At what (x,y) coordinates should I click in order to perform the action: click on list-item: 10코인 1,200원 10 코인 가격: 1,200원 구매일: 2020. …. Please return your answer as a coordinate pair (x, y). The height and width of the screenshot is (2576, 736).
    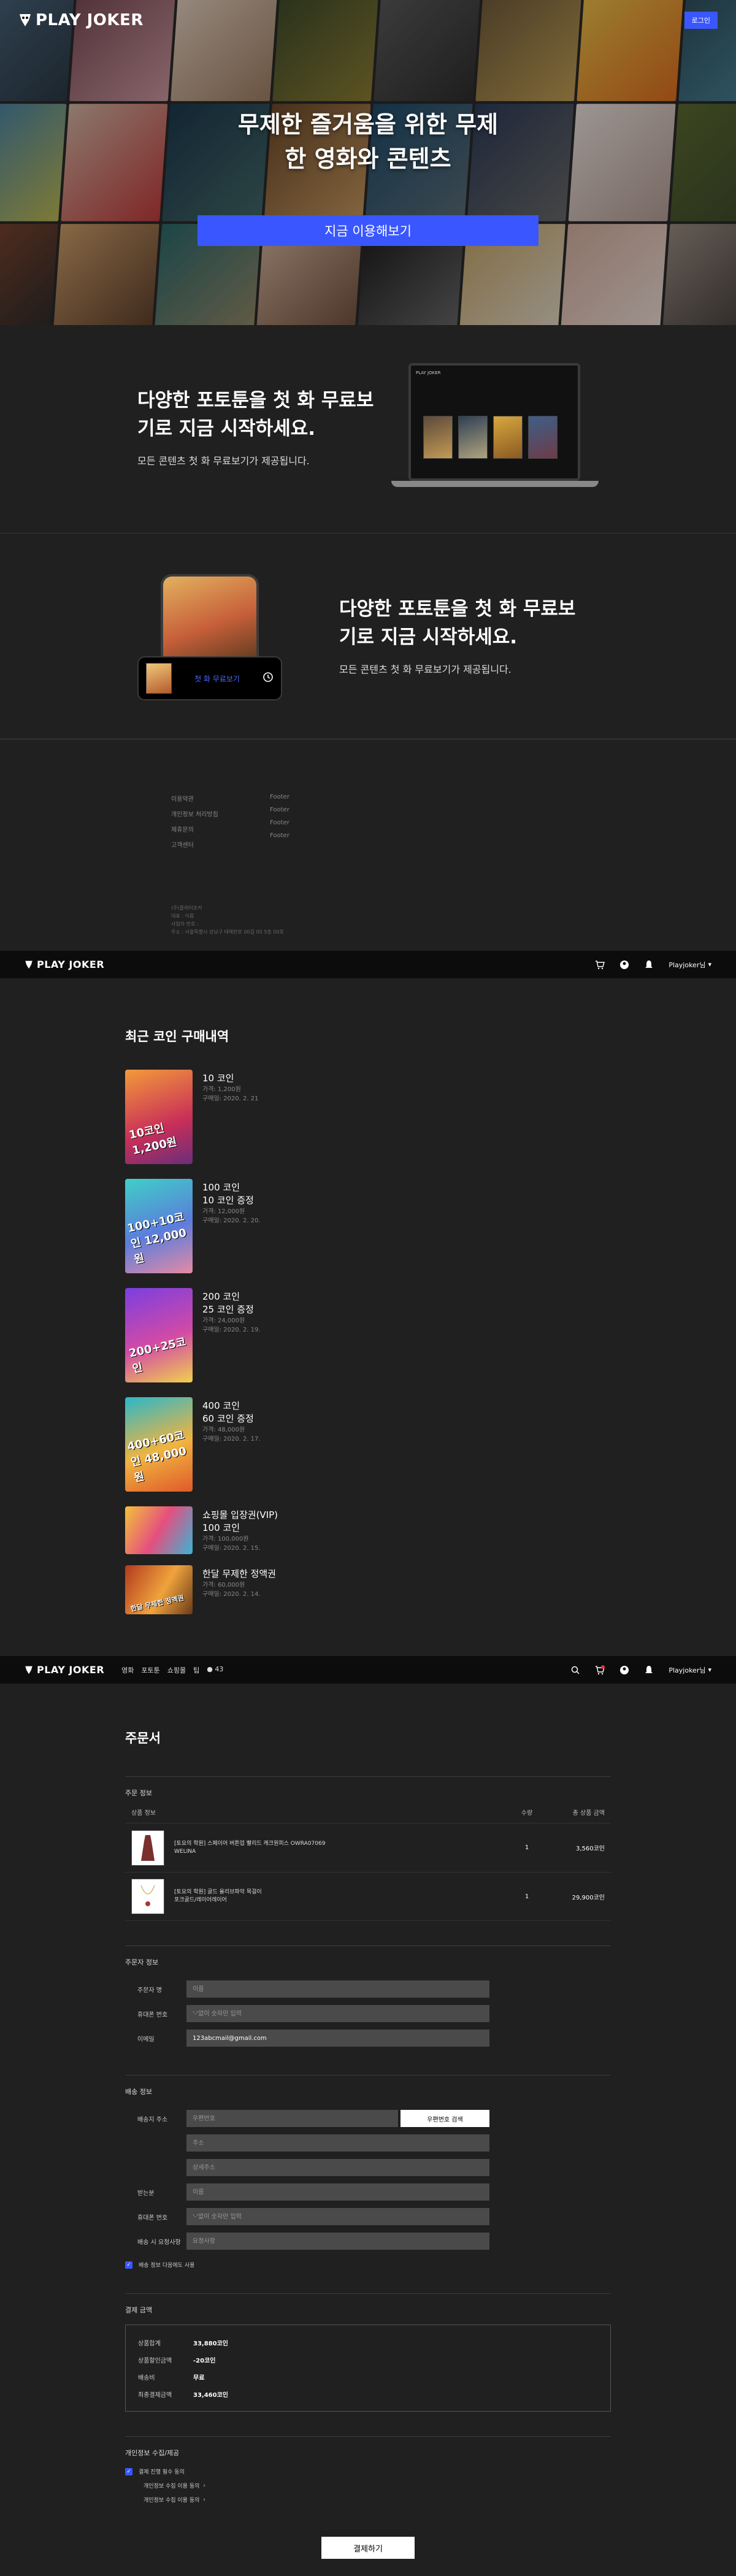
    Looking at the image, I should click on (368, 1124).